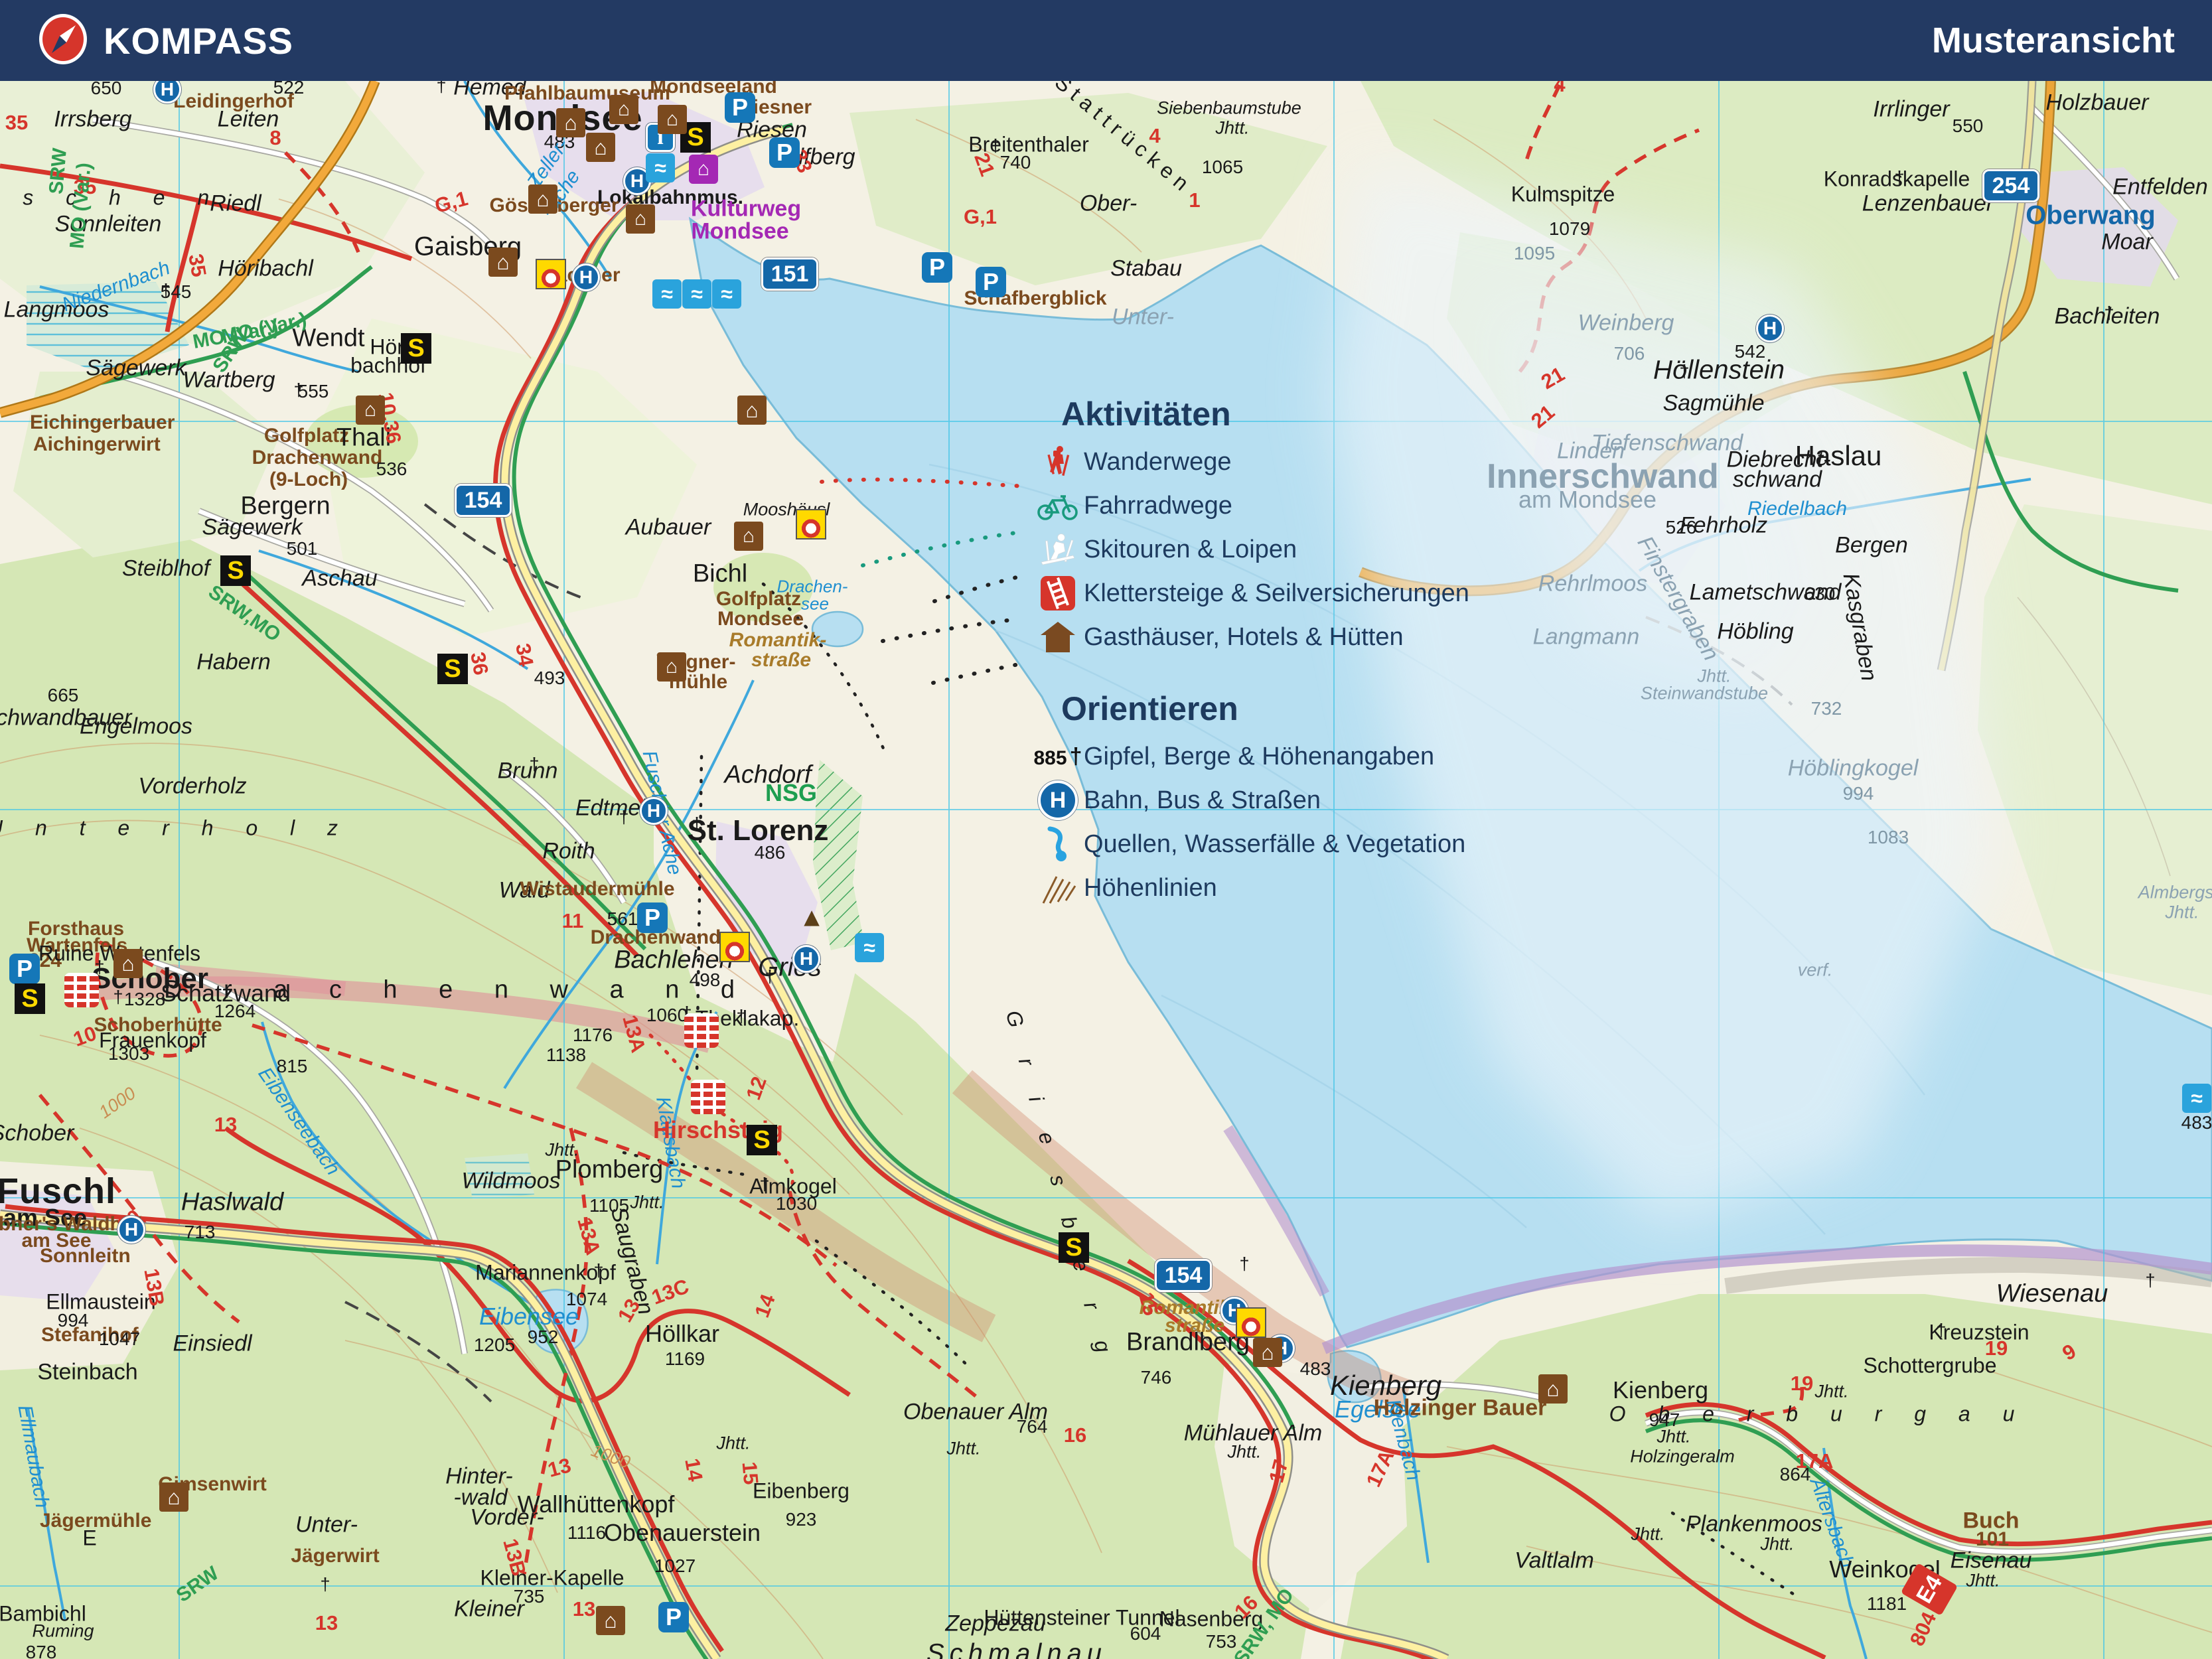 This screenshot has width=2212, height=1659. What do you see at coordinates (1058, 800) in the screenshot?
I see `bus-icon: H` at bounding box center [1058, 800].